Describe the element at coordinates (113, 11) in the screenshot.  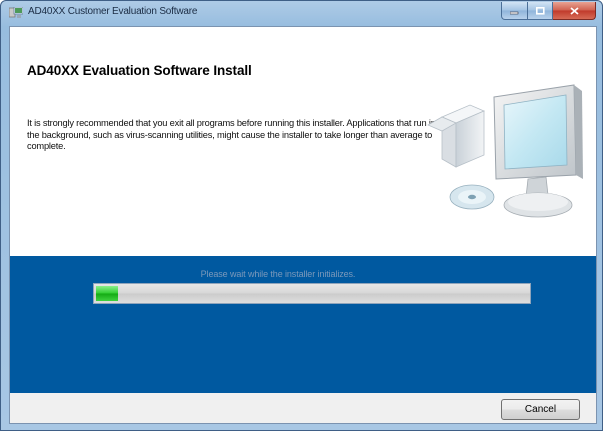
I see `window-title: AD40XX Customer Evaluation Software` at that location.